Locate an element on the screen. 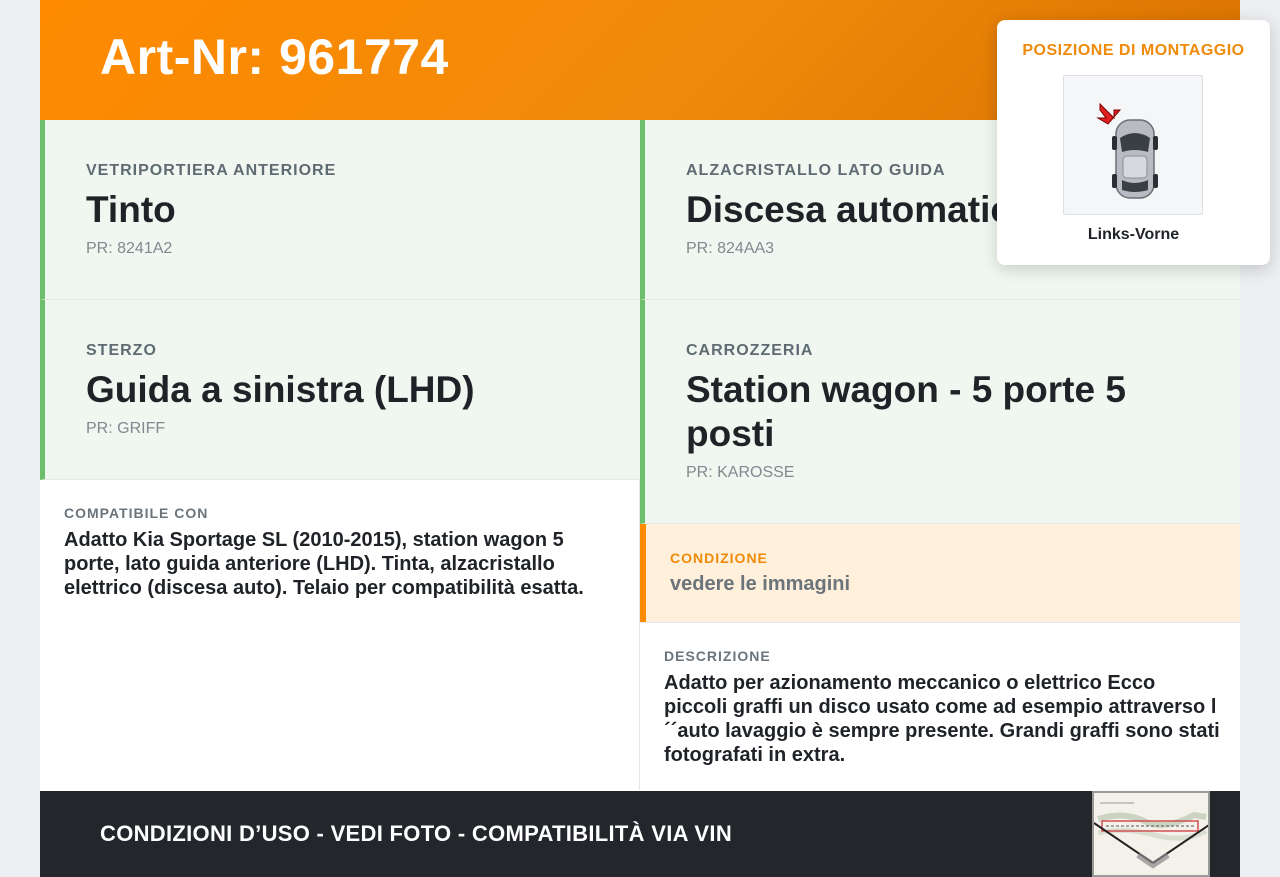 Image resolution: width=1280 pixels, height=877 pixels. spec-label: VETRIPORTIERA ANTERIORE is located at coordinates (211, 170).